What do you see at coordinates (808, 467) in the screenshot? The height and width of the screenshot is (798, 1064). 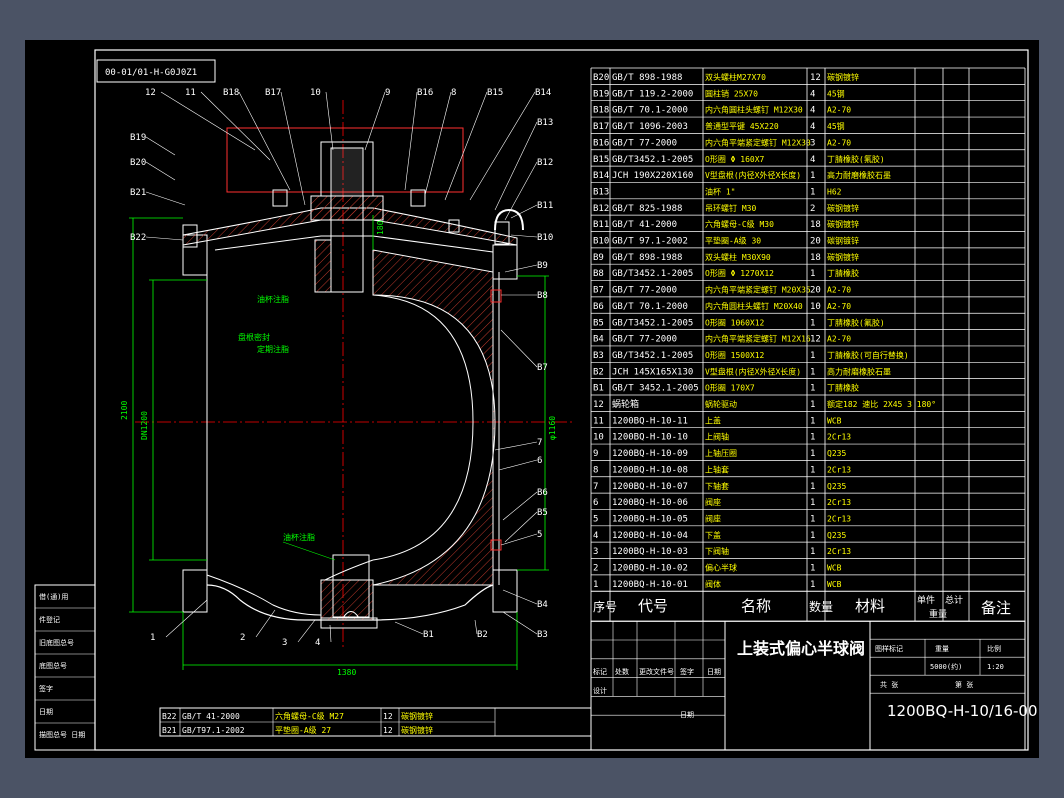 I see `bom-row: 8 1200BQ-H-10-08 上轴套 1 2Cr13` at bounding box center [808, 467].